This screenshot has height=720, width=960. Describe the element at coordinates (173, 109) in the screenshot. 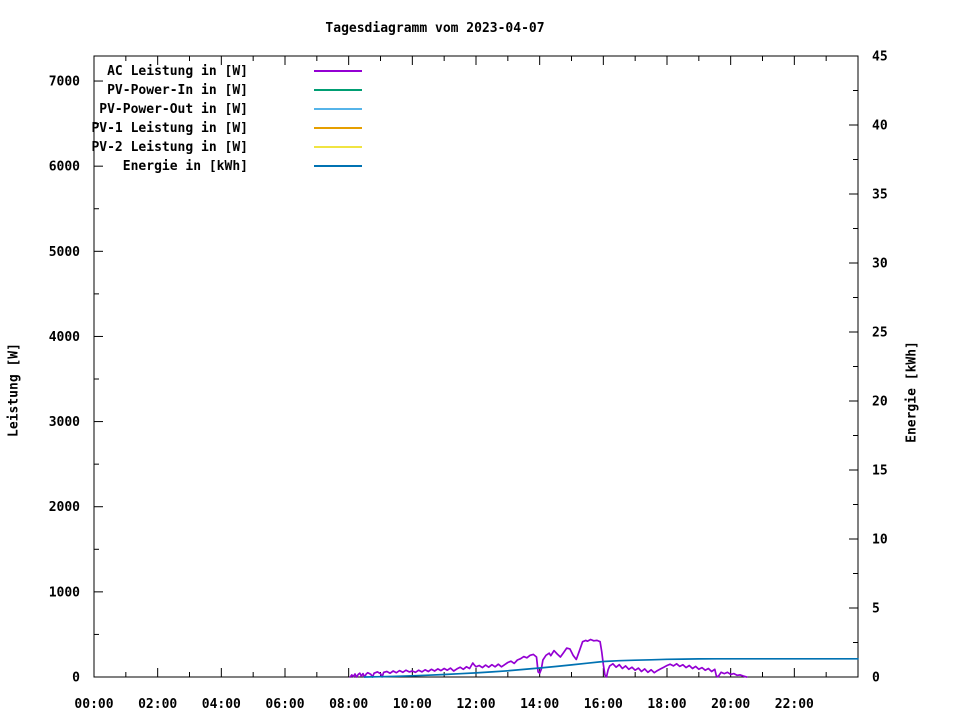

I see `legend-label-pv-power-out: PV-Power-Out in [W]` at that location.